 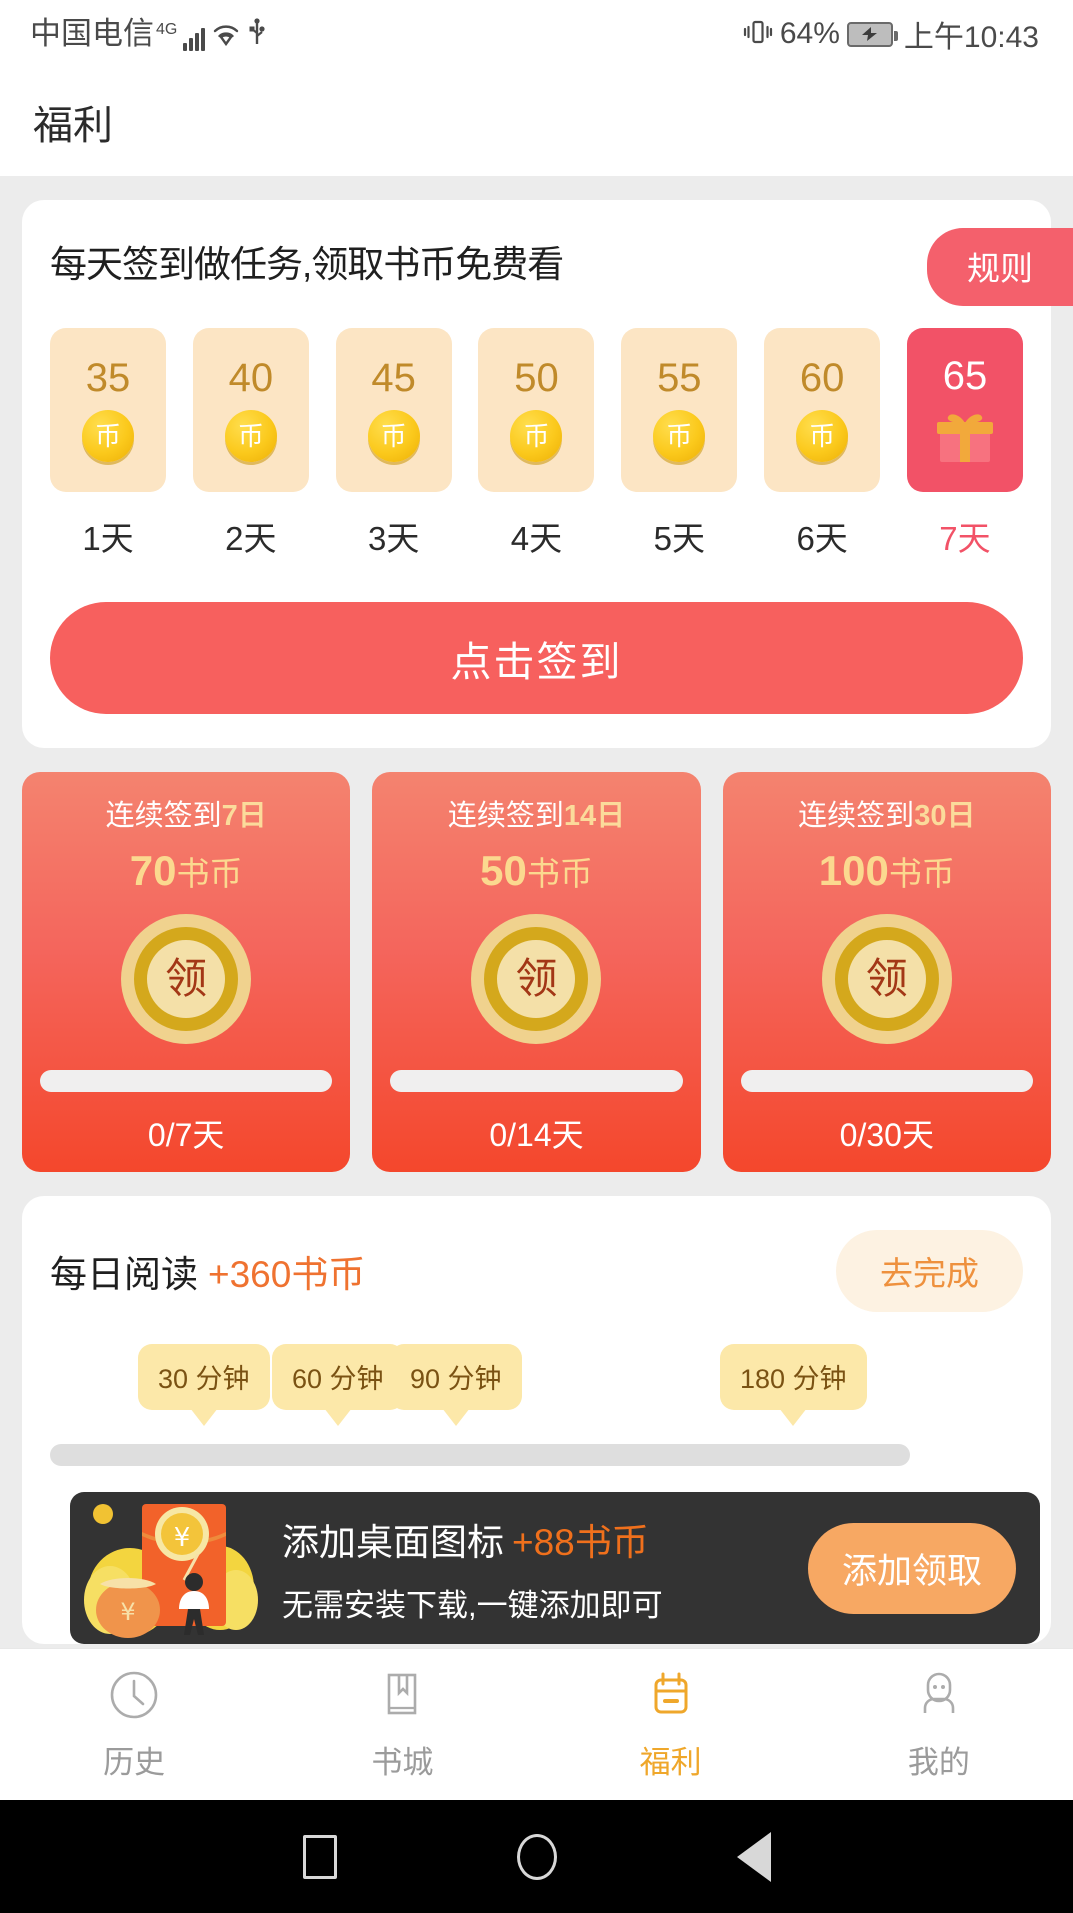 What do you see at coordinates (536, 658) in the screenshot?
I see `signin-button: 点击签到` at bounding box center [536, 658].